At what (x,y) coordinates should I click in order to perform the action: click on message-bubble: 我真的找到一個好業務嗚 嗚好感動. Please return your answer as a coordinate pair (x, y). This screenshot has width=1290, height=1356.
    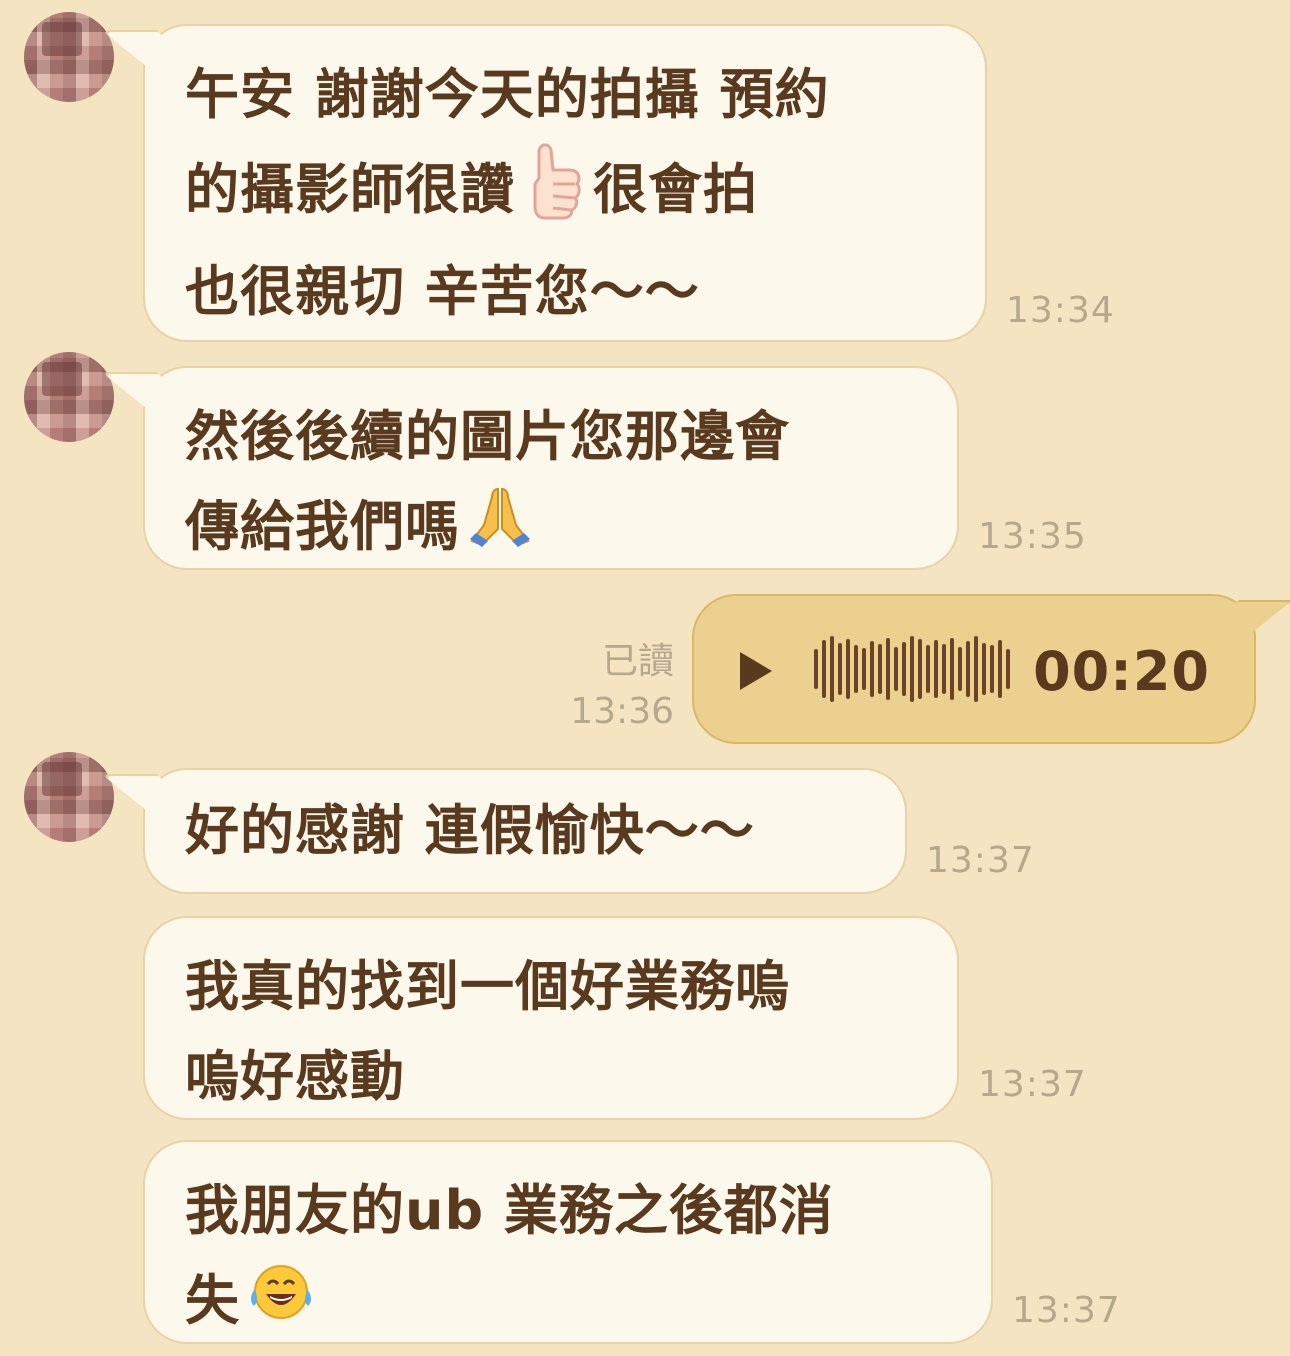
    Looking at the image, I should click on (551, 1018).